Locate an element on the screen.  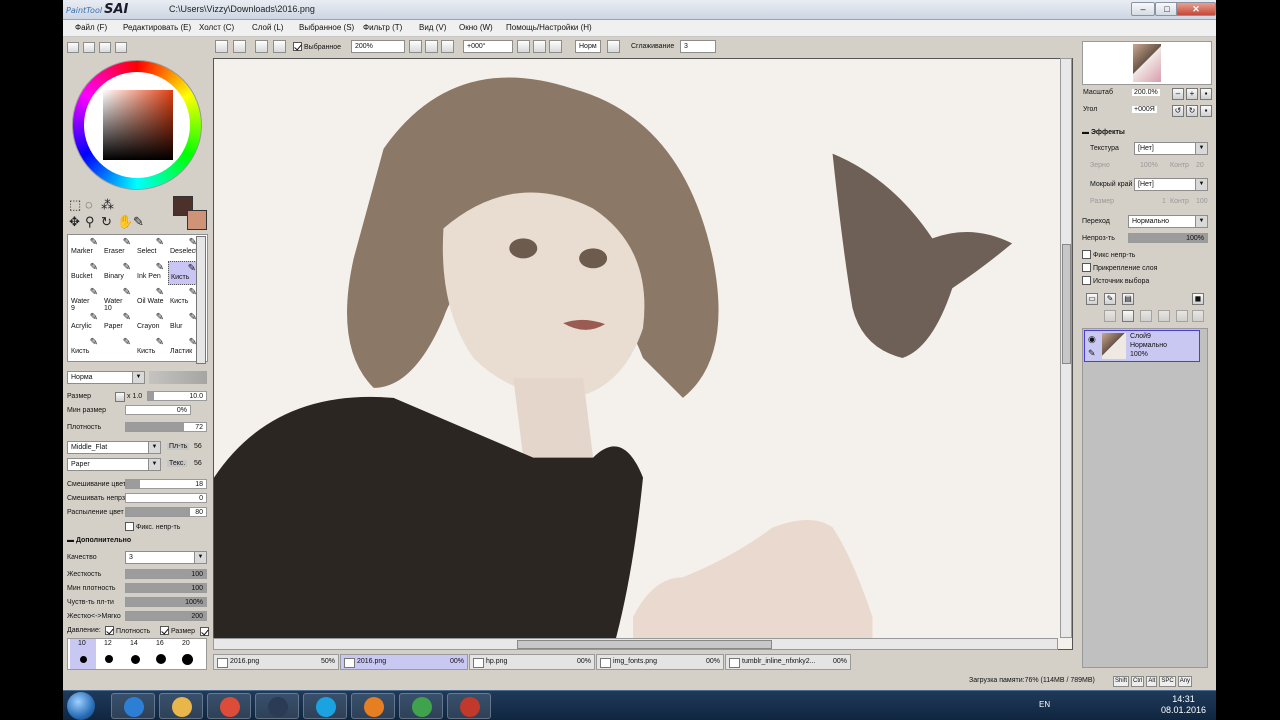
menu-edit: Редактировать (E) is located at coordinates (157, 27).